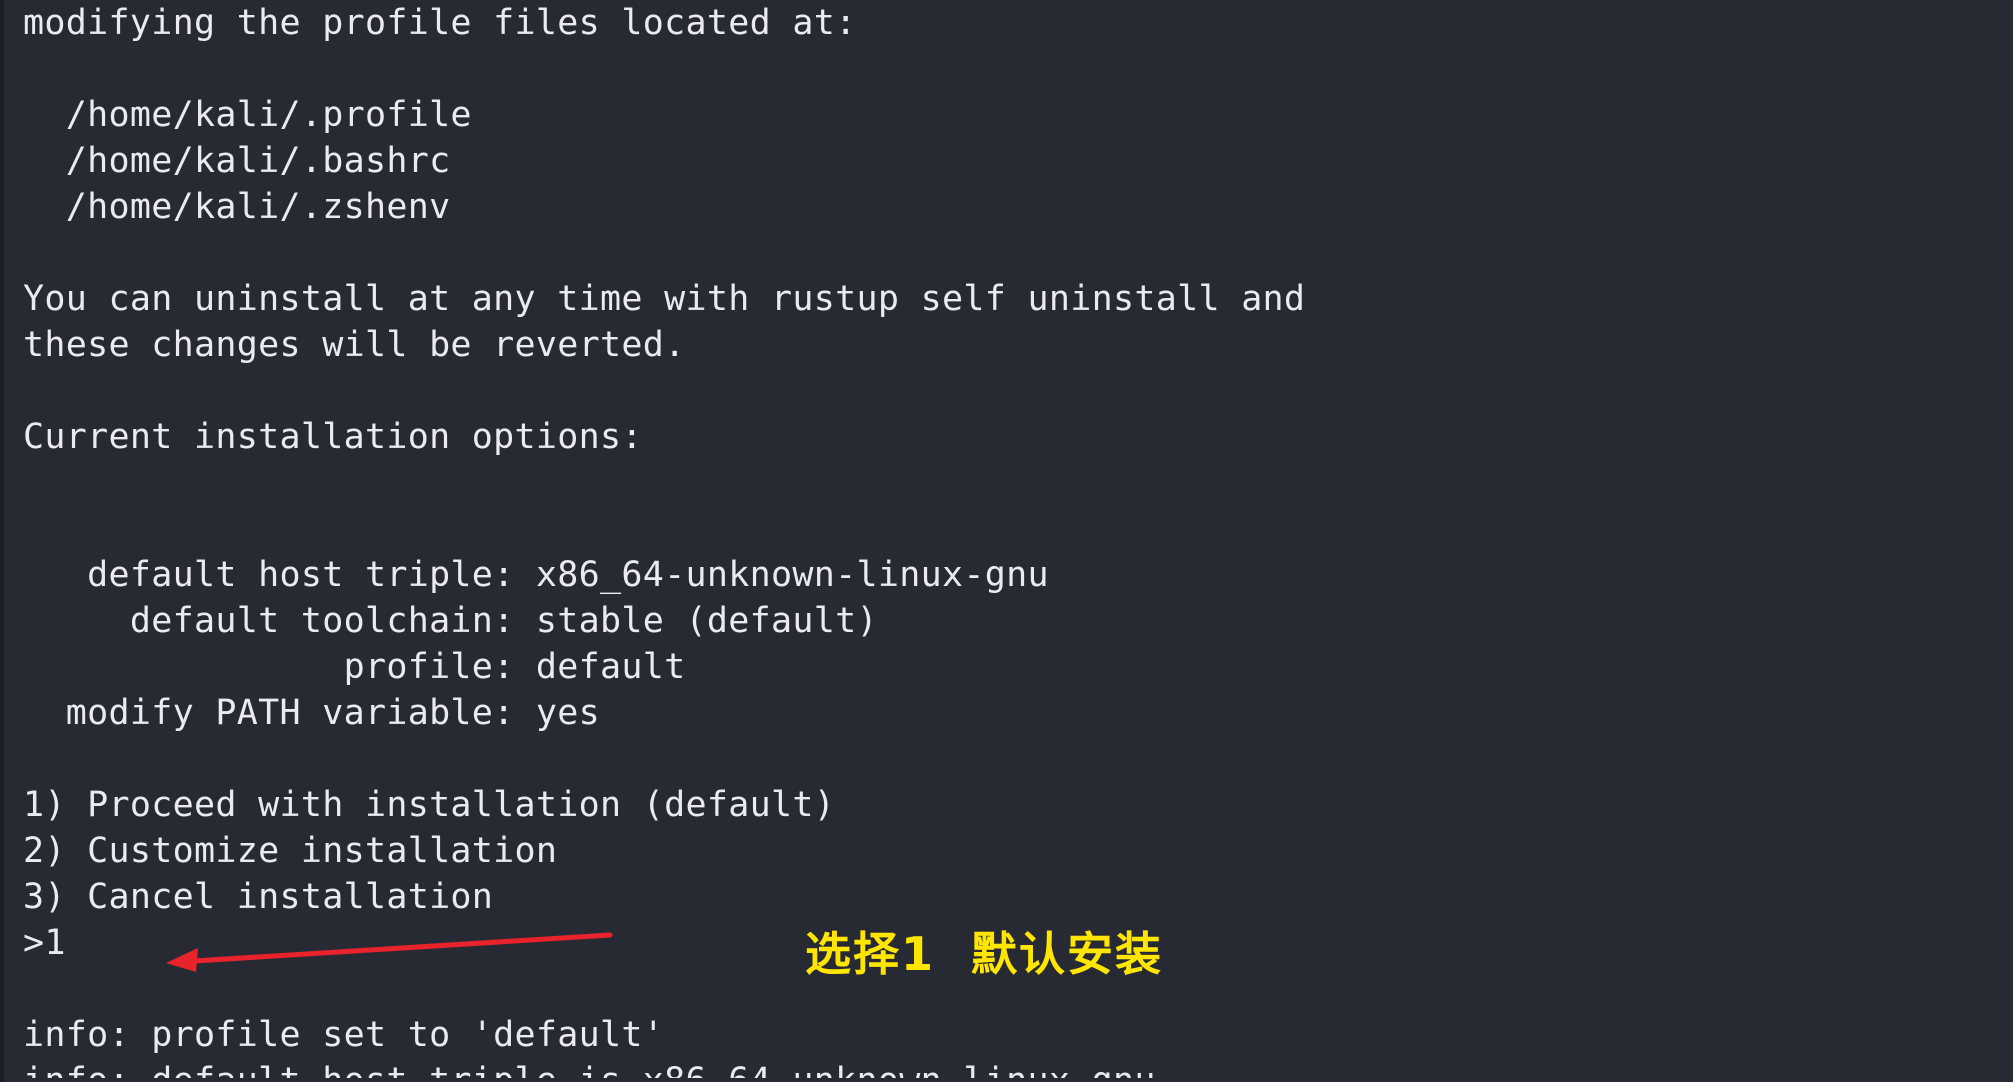 The image size is (2013, 1082). Describe the element at coordinates (389, 952) in the screenshot. I see `annotation-arrow` at that location.